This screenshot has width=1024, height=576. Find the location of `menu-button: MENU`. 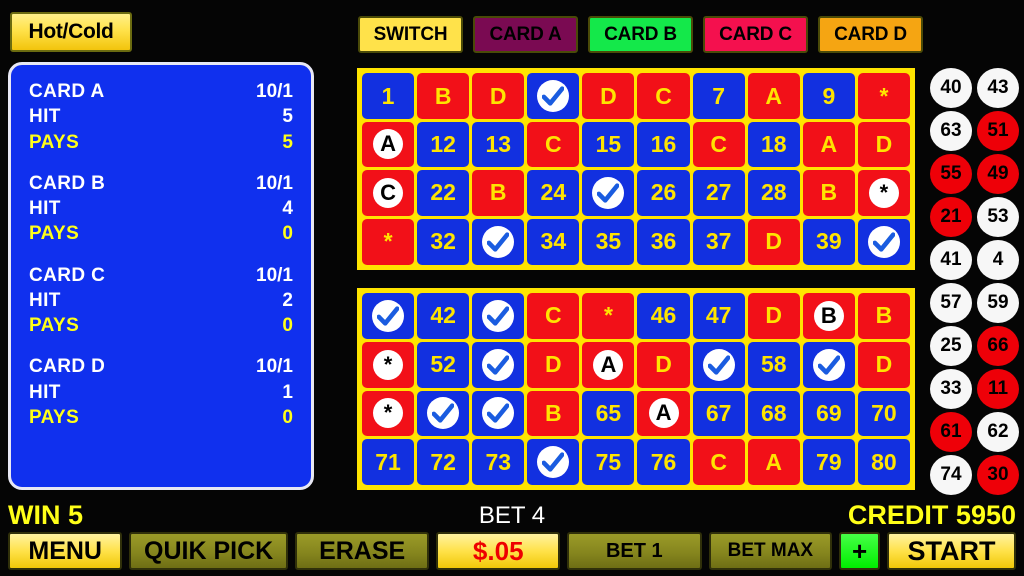

menu-button: MENU is located at coordinates (65, 551).